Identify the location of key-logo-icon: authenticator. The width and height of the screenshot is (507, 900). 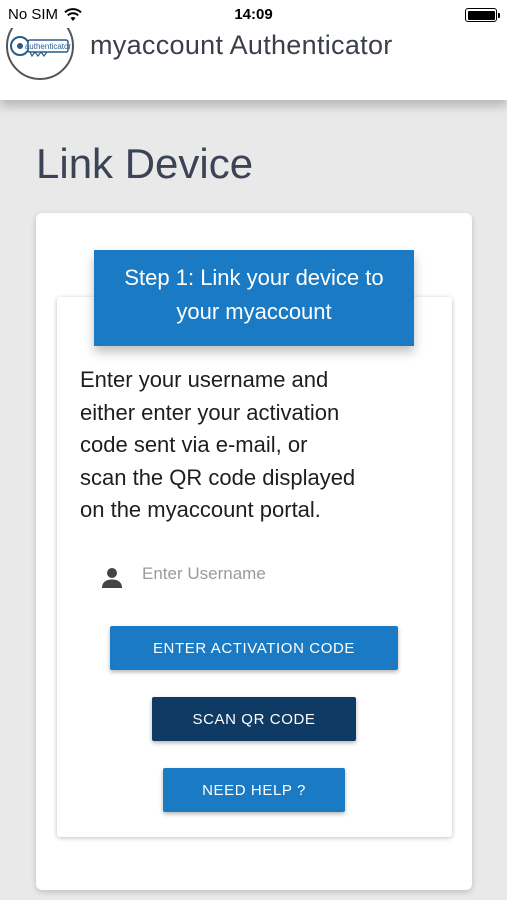
(41, 47).